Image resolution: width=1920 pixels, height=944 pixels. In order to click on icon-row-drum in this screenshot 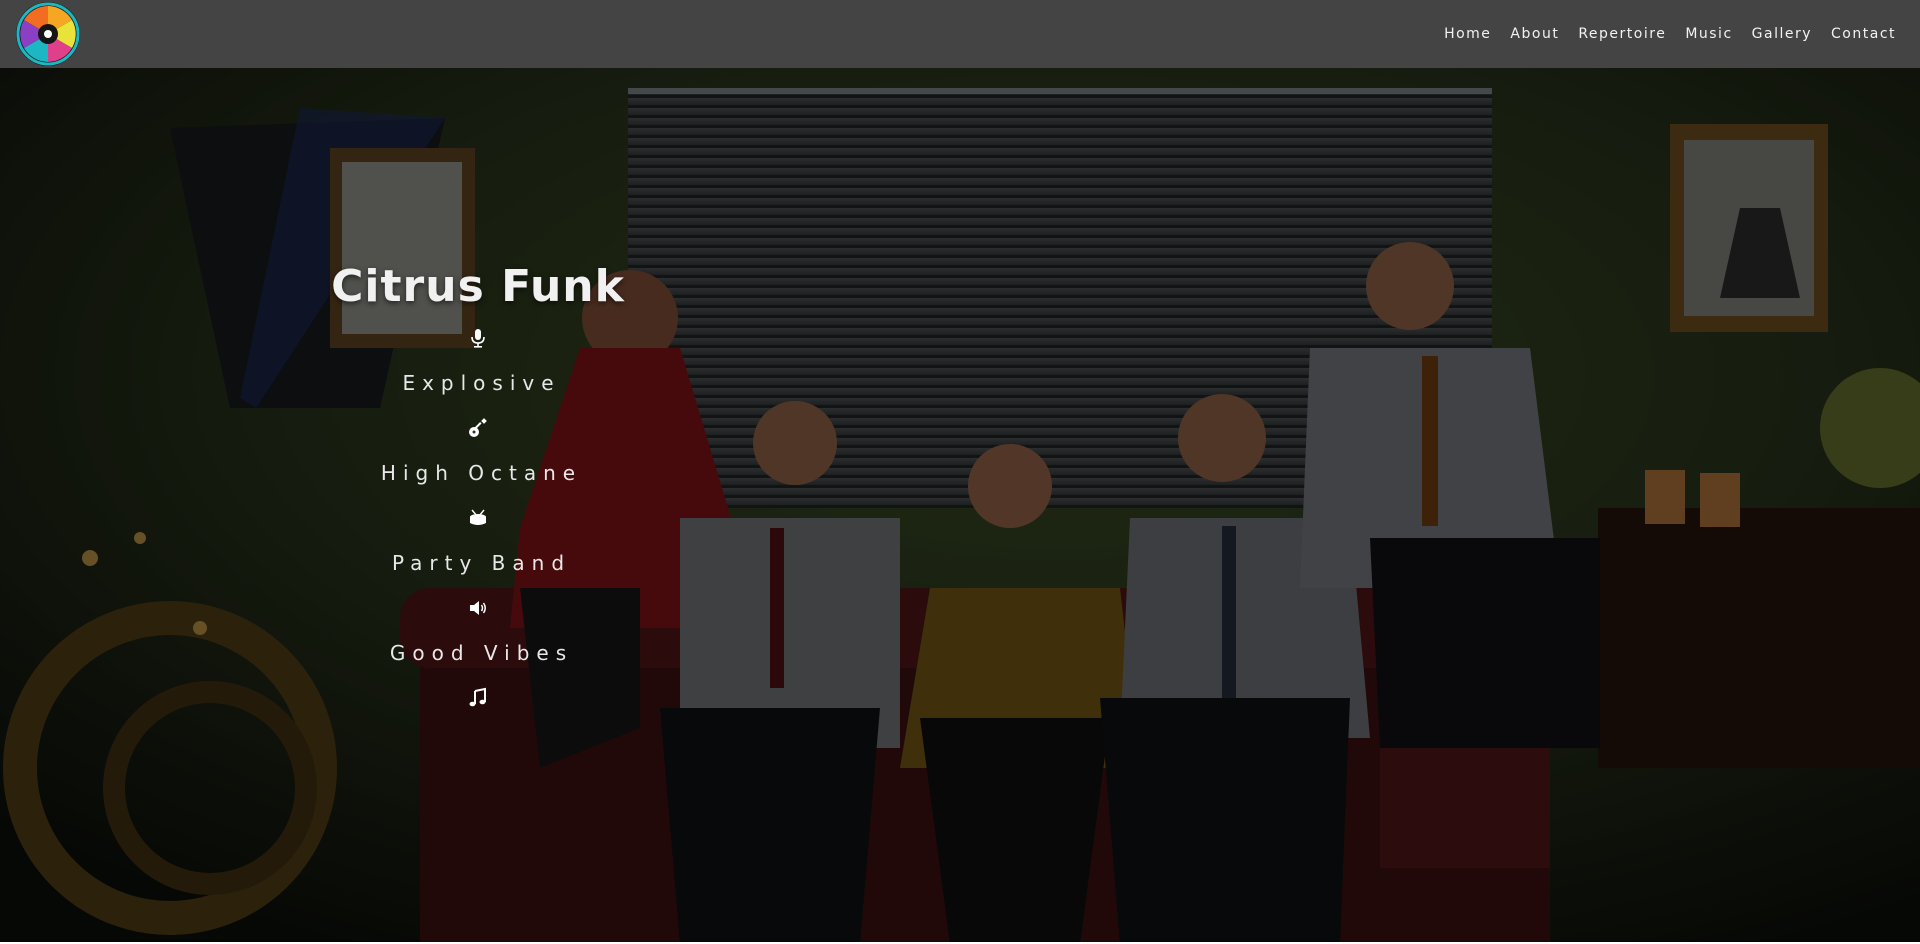, I will do `click(478, 518)`.